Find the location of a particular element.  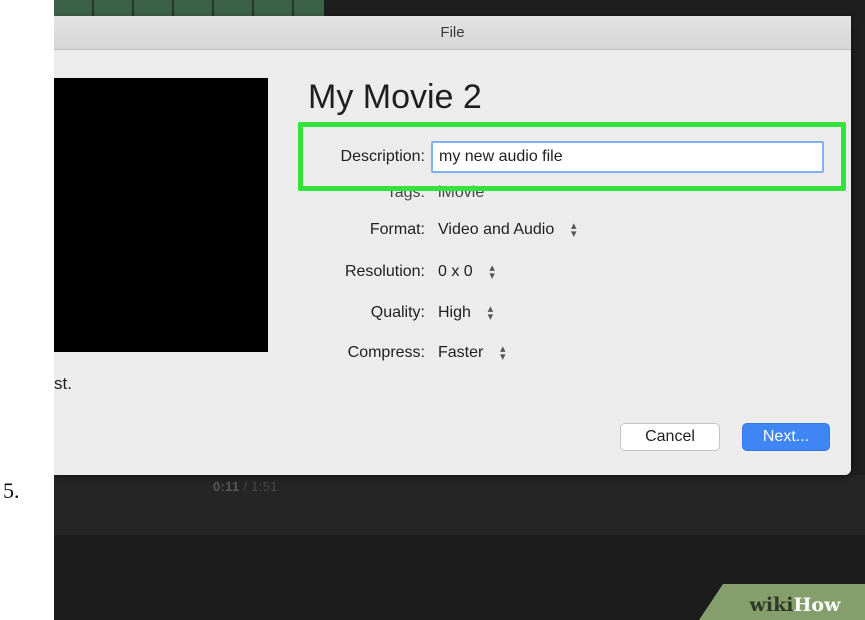

movie-preview-thumbnail is located at coordinates (161, 215).